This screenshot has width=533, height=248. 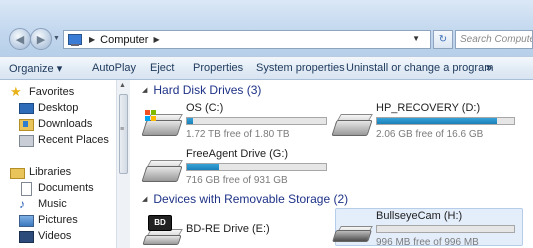 I want to click on nav-desktop: Desktop, so click(x=48, y=108).